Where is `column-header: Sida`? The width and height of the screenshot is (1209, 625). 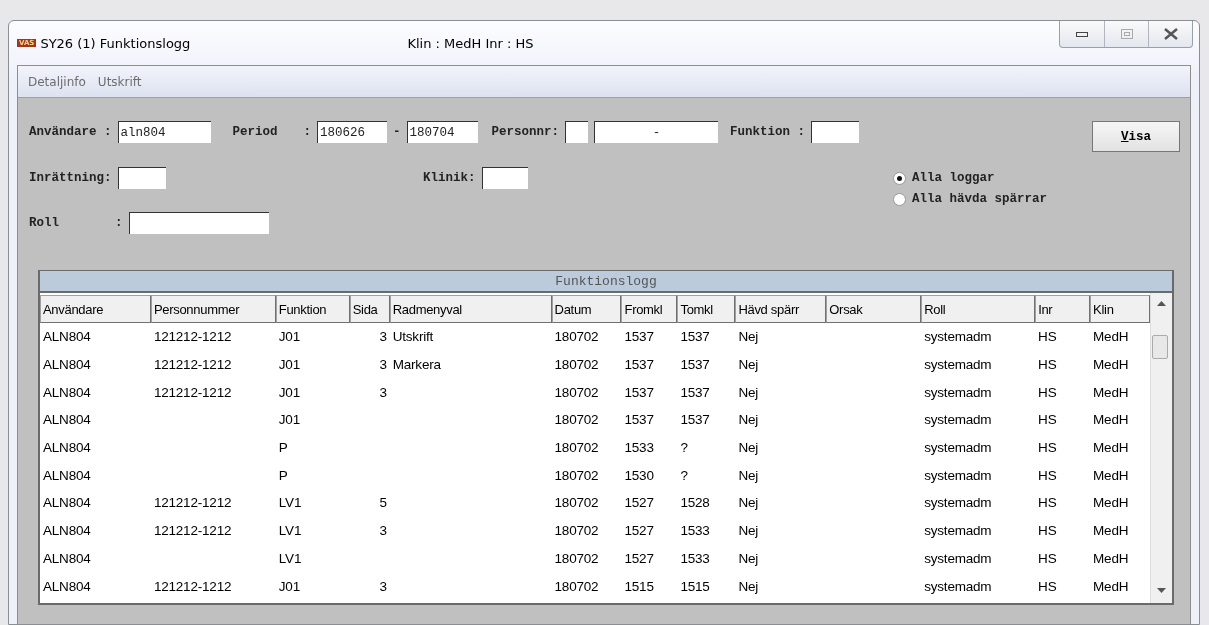
column-header: Sida is located at coordinates (369, 309).